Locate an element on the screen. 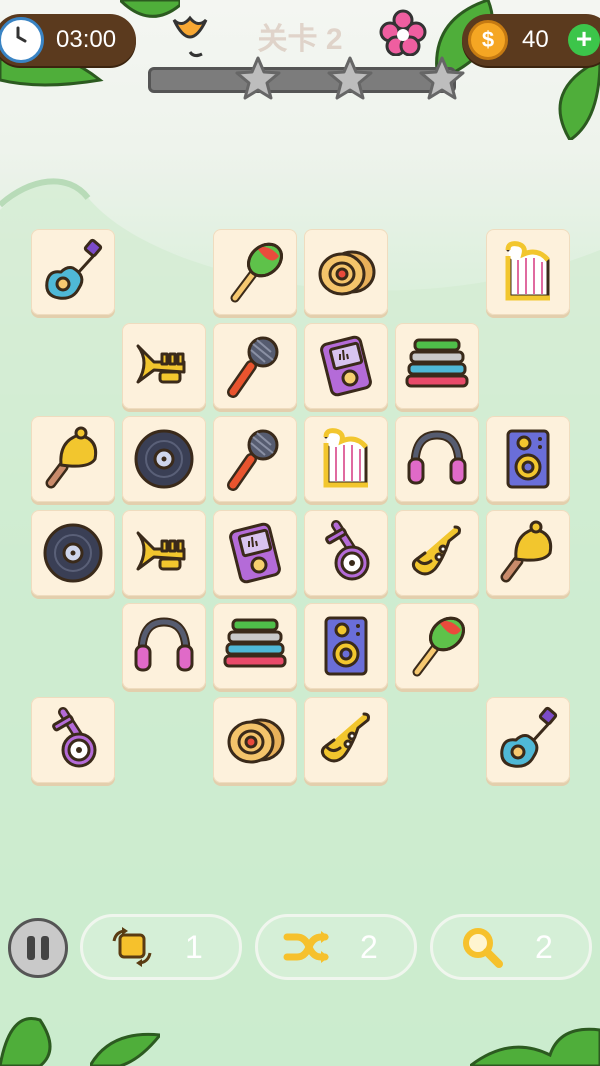 The height and width of the screenshot is (1066, 600). shuffle-button: 2 is located at coordinates (336, 947).